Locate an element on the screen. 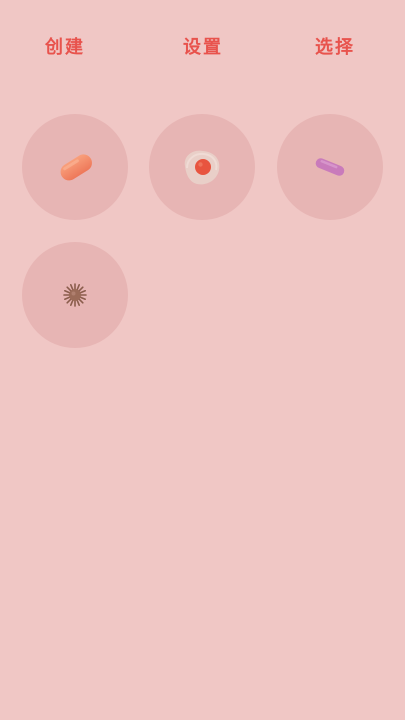 The image size is (405, 720). spiky-ball-icon is located at coordinates (75, 295).